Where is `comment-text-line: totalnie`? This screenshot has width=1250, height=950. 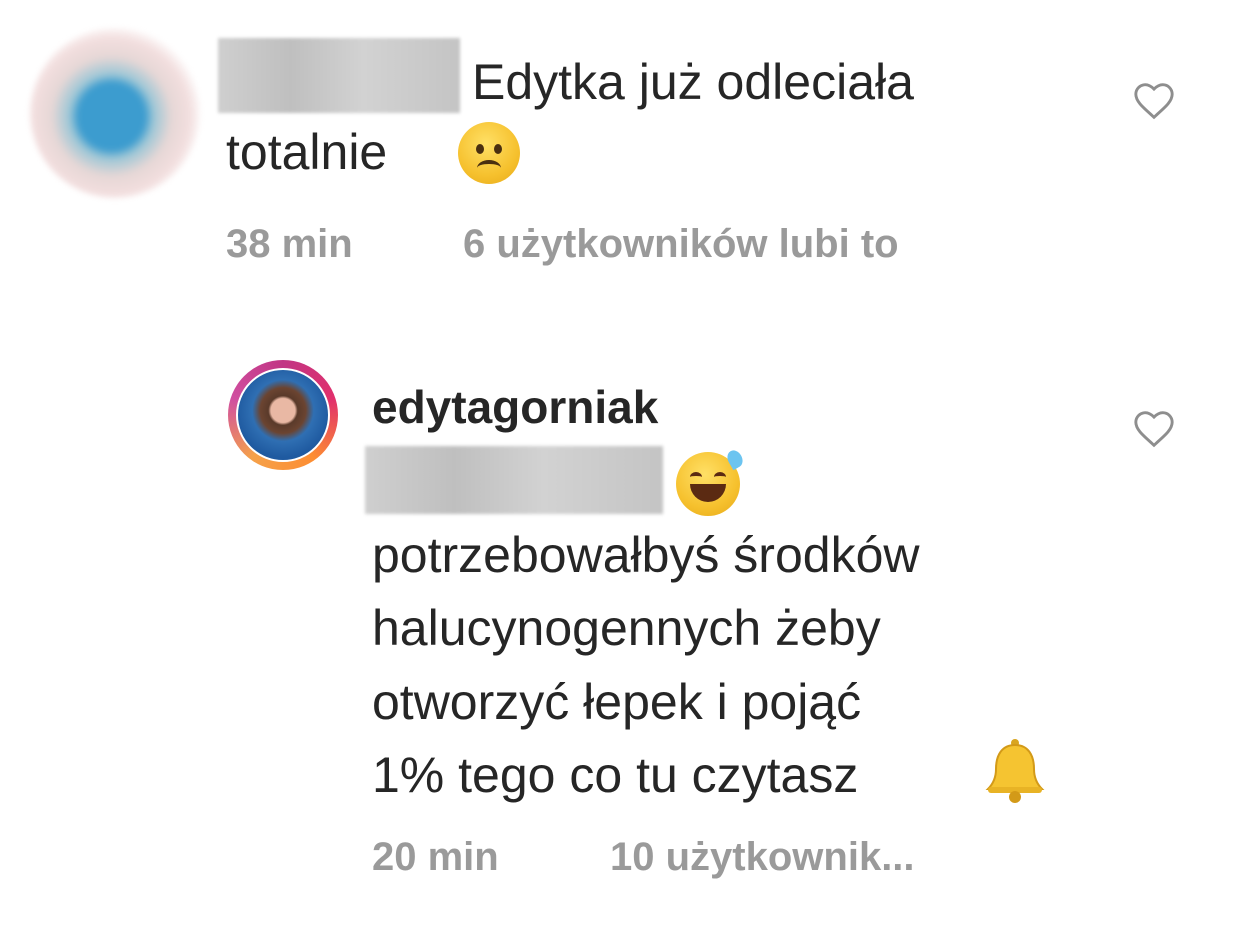 comment-text-line: totalnie is located at coordinates (307, 152).